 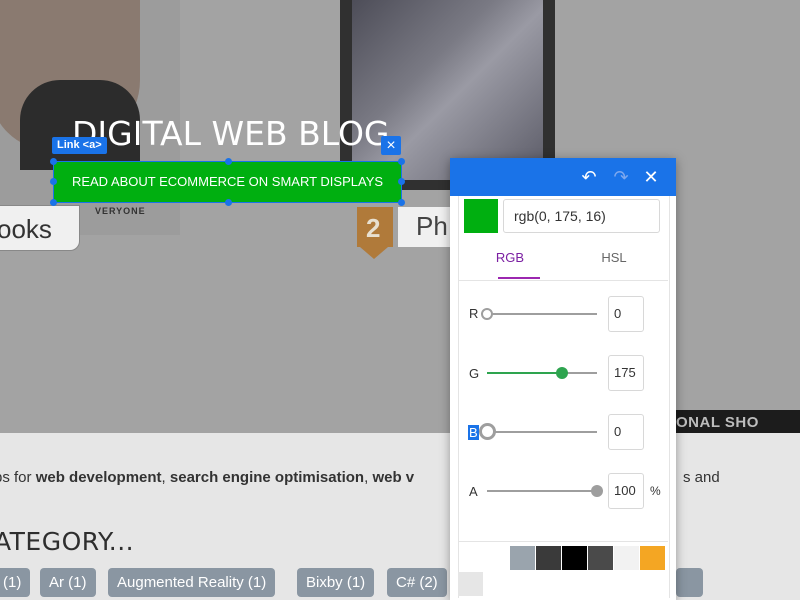 What do you see at coordinates (626, 432) in the screenshot?
I see `value-input-b: 0` at bounding box center [626, 432].